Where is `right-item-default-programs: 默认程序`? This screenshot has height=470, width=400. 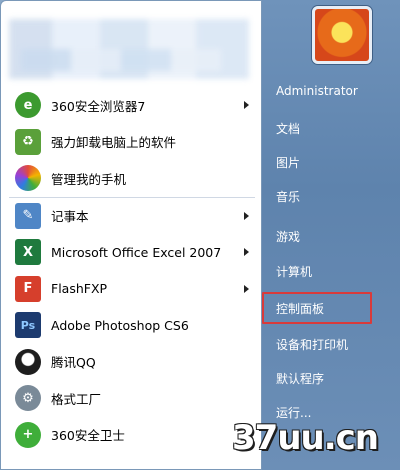
right-item-default-programs: 默认程序 is located at coordinates (300, 378).